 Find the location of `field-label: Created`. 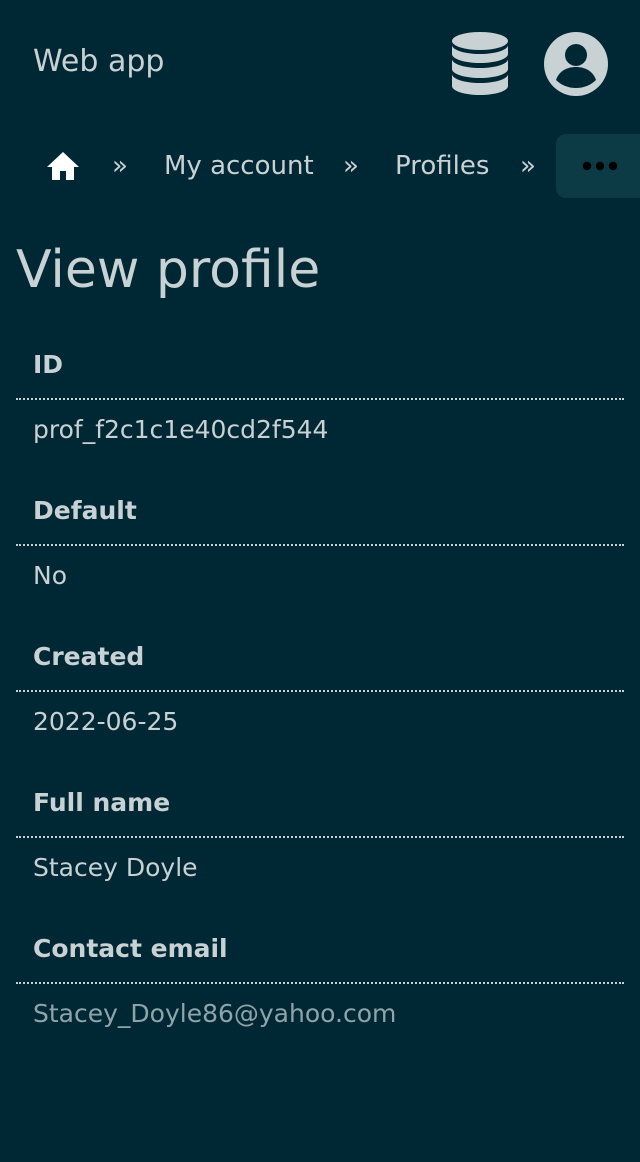

field-label: Created is located at coordinates (320, 662).